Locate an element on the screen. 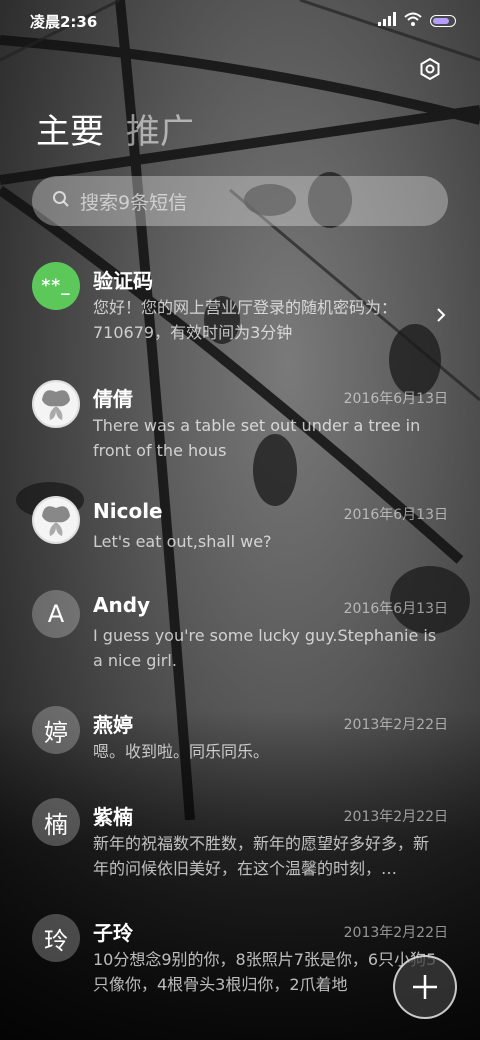 Image resolution: width=480 pixels, height=1040 pixels. contact-name: 子玲 is located at coordinates (113, 933).